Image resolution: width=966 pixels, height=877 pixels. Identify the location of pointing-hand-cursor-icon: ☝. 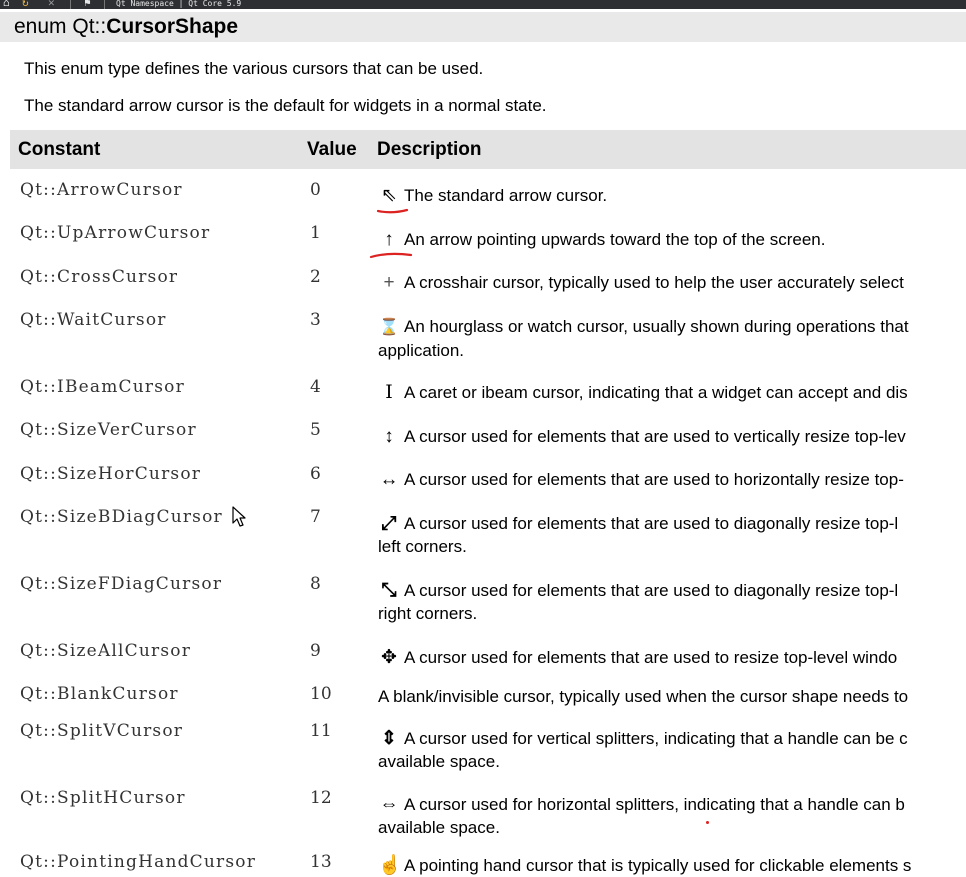
(390, 865).